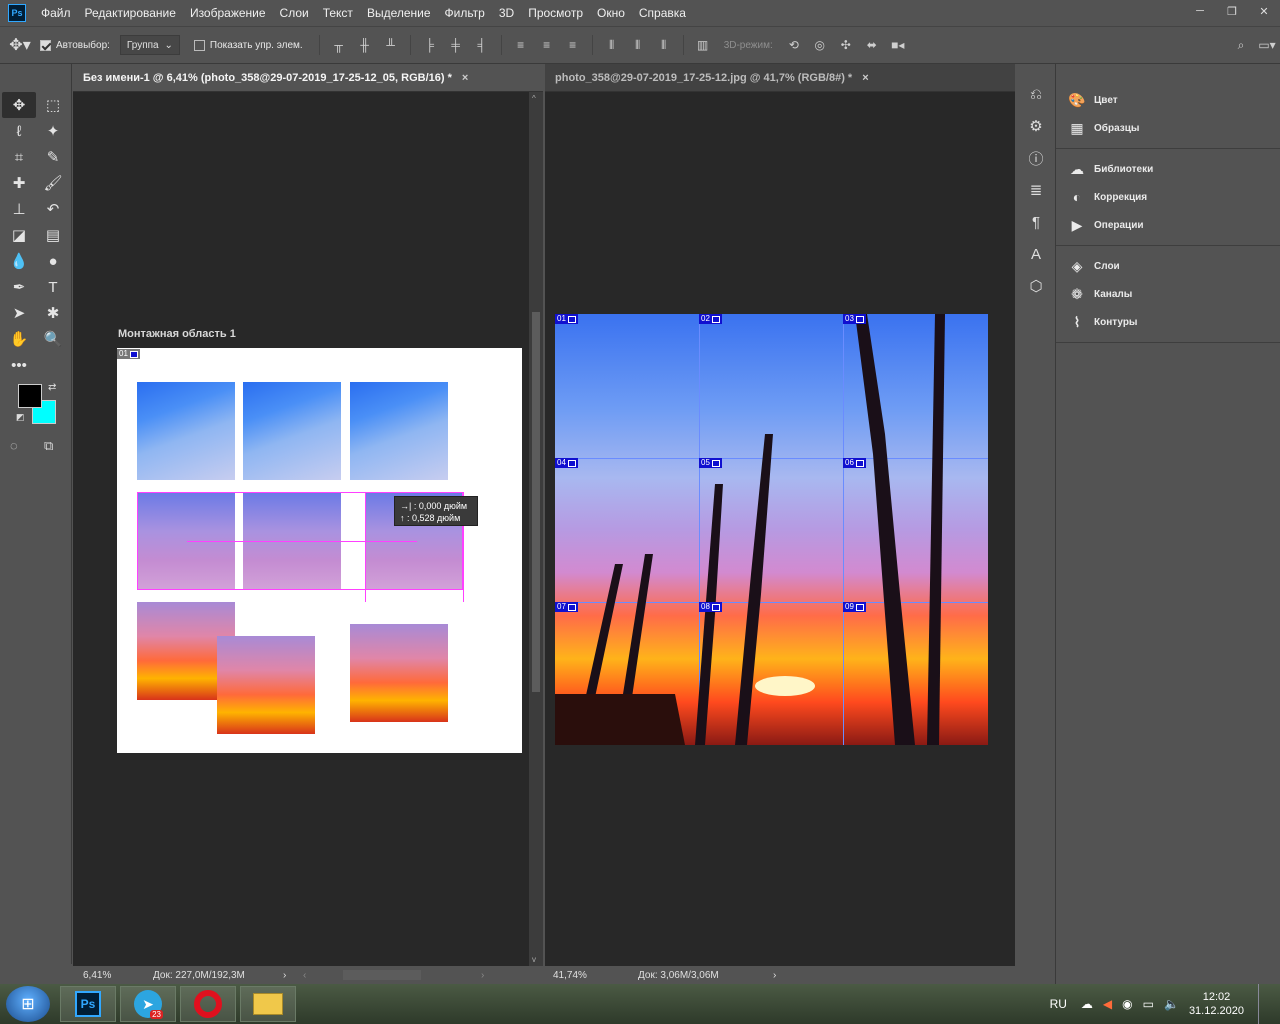 Image resolution: width=1280 pixels, height=1024 pixels. What do you see at coordinates (703, 45) in the screenshot?
I see `auto-align-icon: ▥` at bounding box center [703, 45].